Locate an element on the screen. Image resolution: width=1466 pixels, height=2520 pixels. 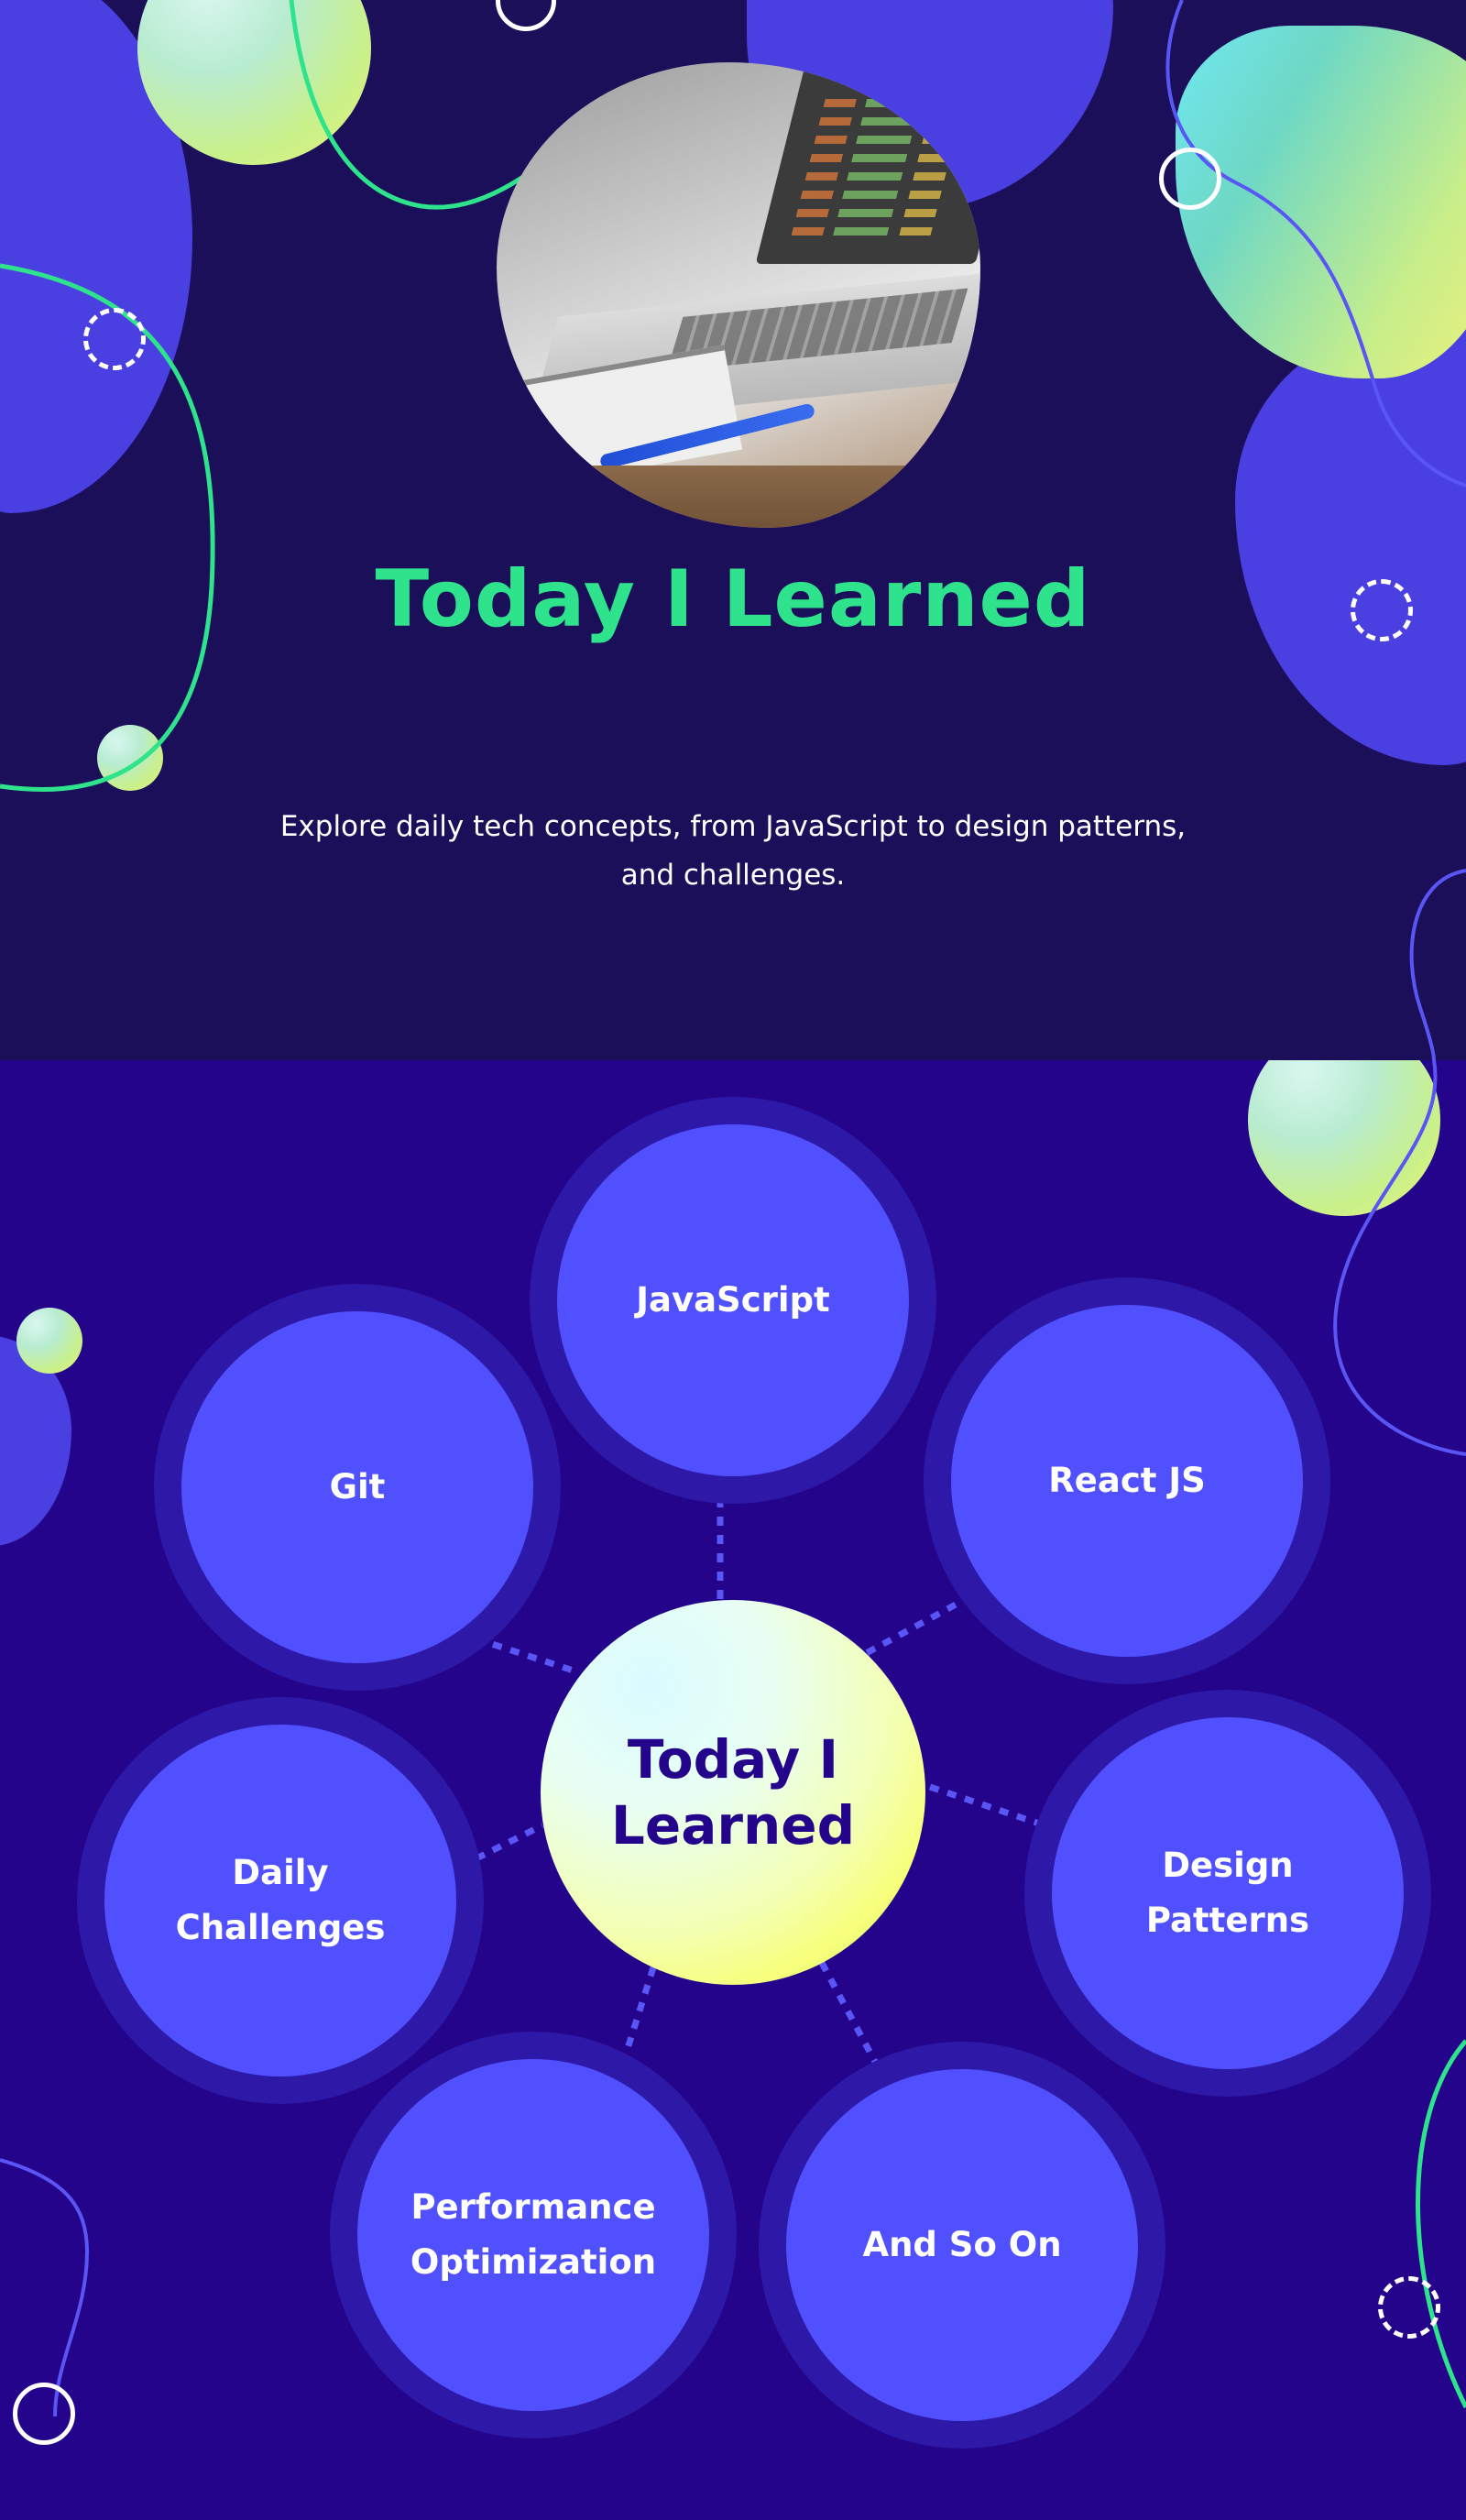
bottom-right-dashed-ring is located at coordinates (1409, 2307).